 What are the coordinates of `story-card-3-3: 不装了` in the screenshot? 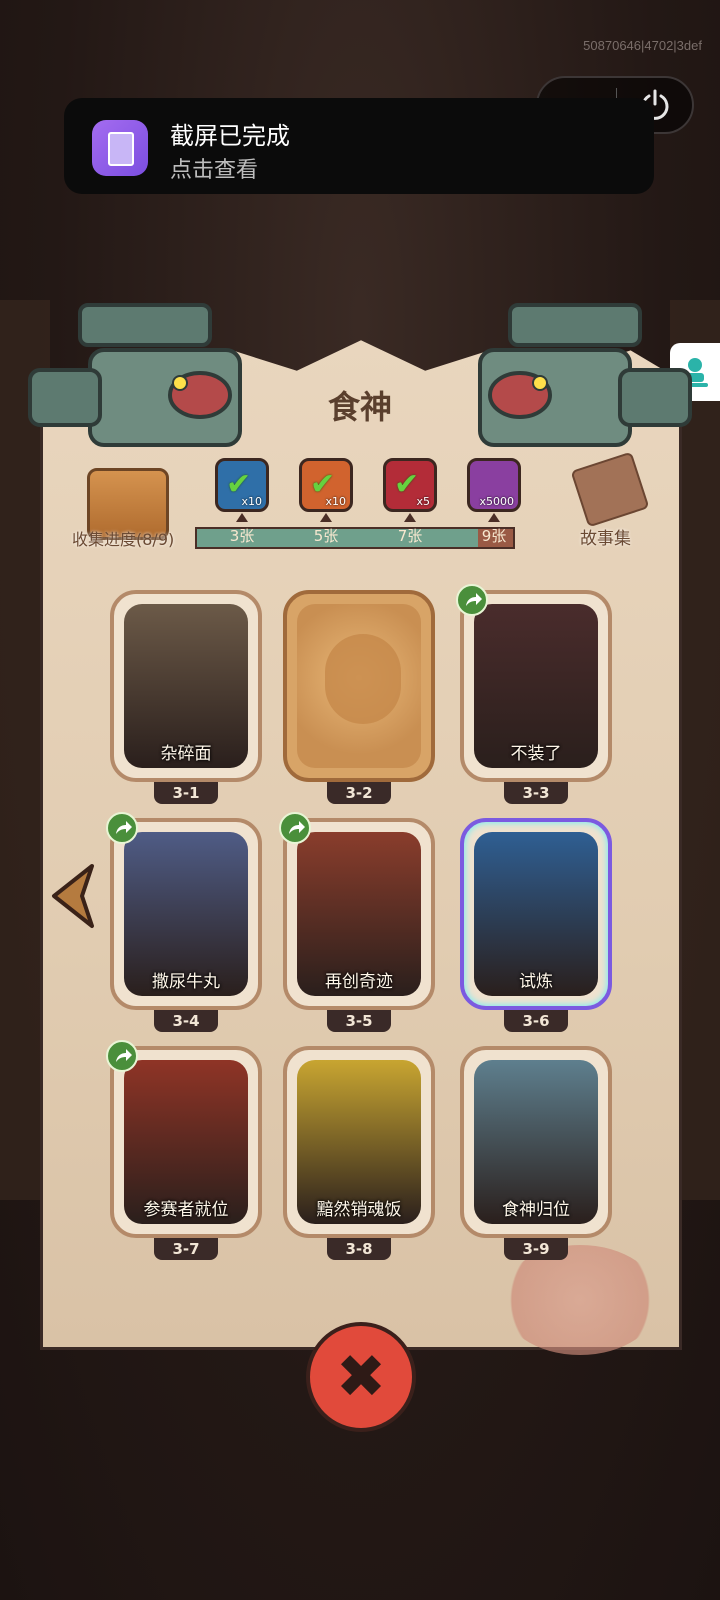 It's located at (536, 686).